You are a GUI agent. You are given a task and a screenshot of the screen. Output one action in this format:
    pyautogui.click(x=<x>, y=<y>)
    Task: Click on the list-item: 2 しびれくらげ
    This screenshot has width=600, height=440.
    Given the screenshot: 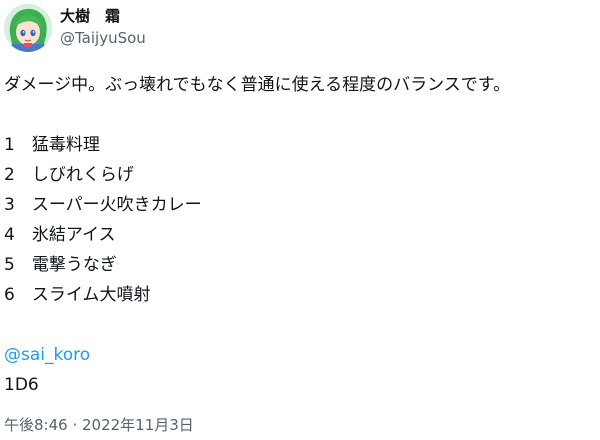 What is the action you would take?
    pyautogui.click(x=300, y=175)
    